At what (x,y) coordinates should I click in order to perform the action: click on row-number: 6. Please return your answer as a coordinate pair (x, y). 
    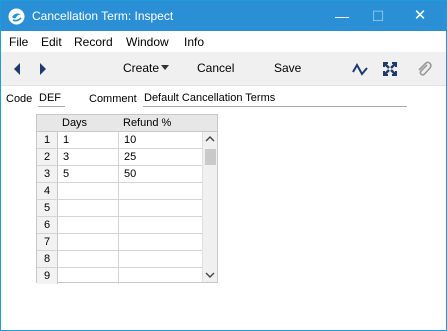
    Looking at the image, I should click on (47, 225).